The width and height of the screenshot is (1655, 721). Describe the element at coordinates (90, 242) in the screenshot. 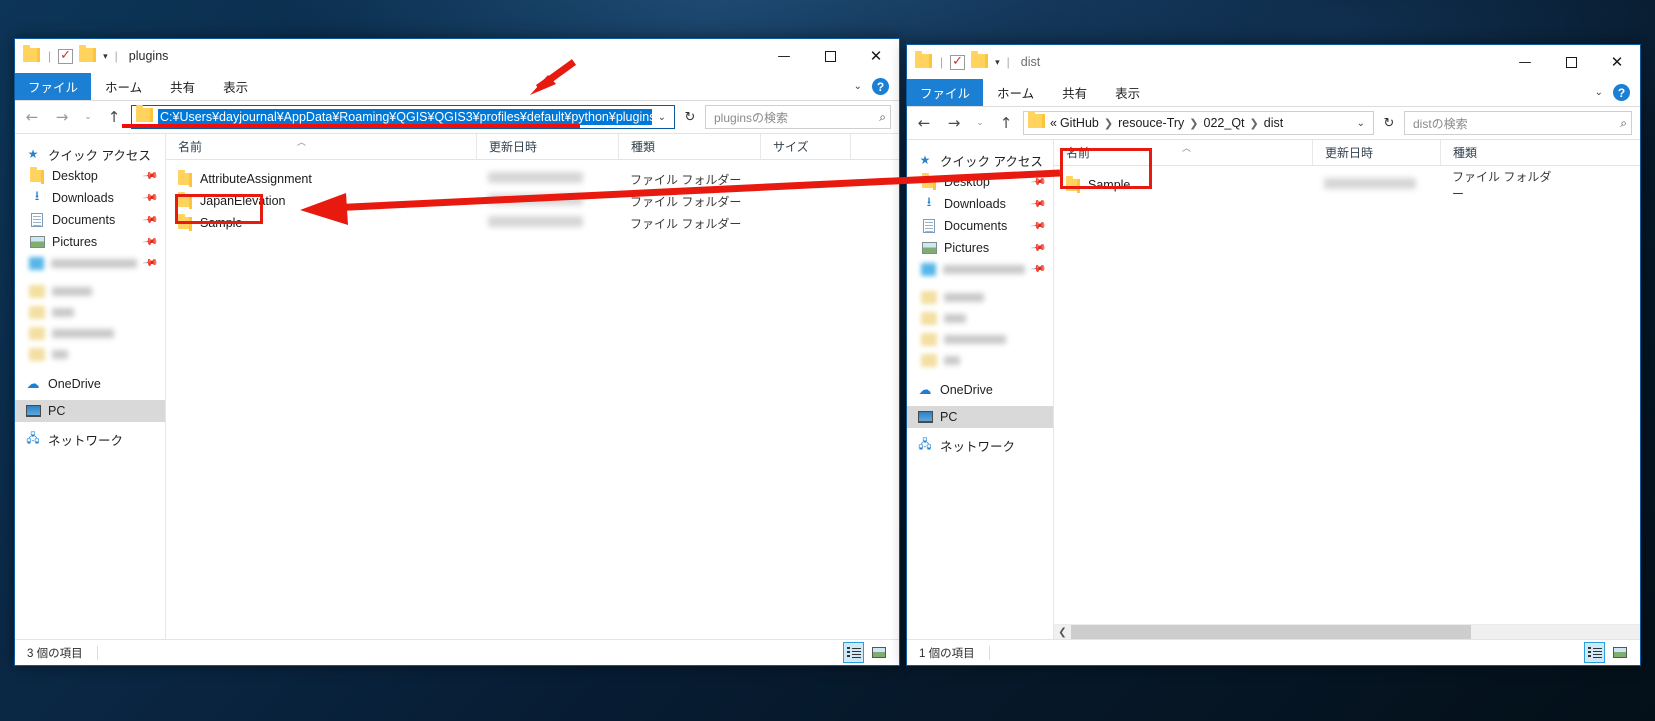

I see `sidebar-item-pictures-left: Pictures 📌` at that location.